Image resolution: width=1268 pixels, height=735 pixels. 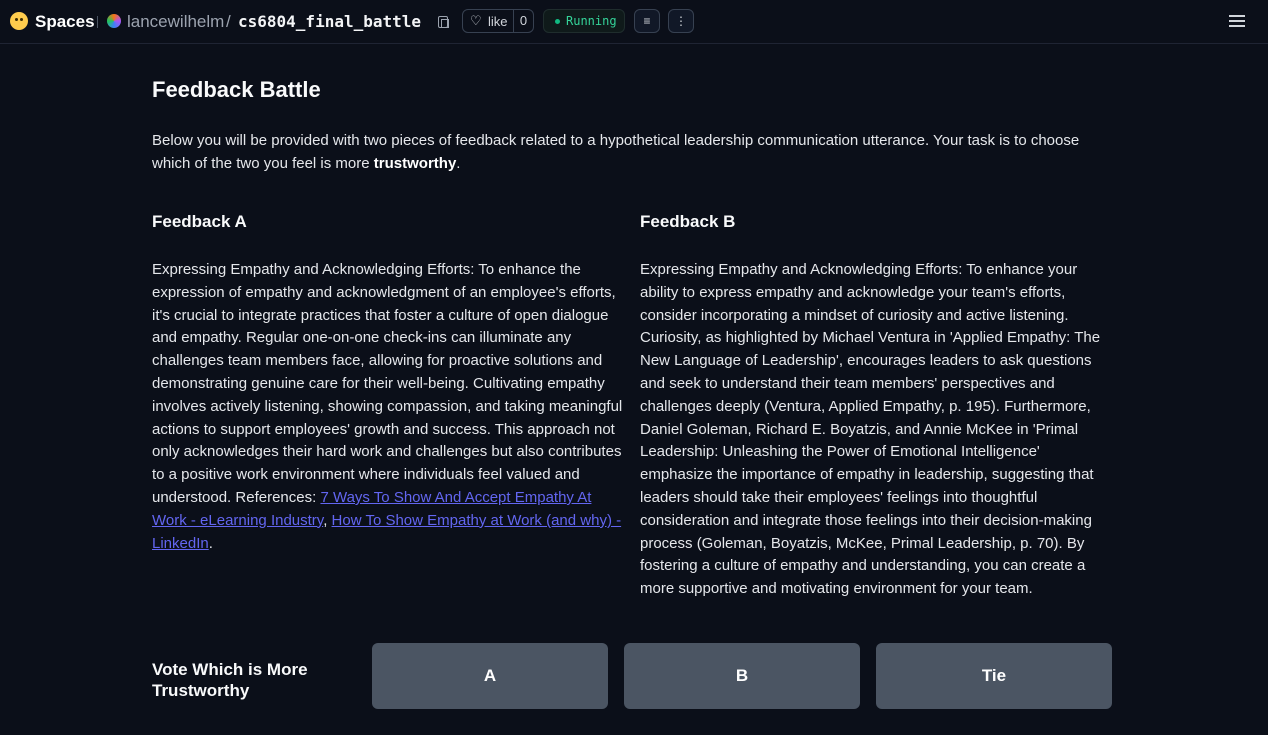 I want to click on list-icon: ≡, so click(x=647, y=21).